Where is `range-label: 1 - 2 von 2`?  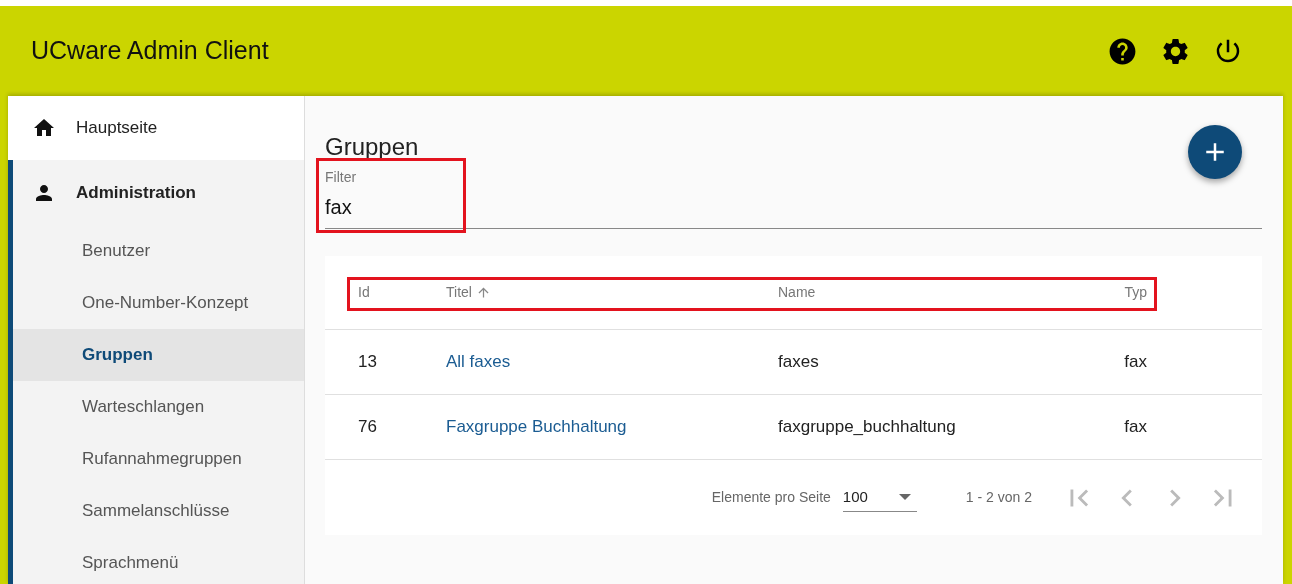 range-label: 1 - 2 von 2 is located at coordinates (998, 497).